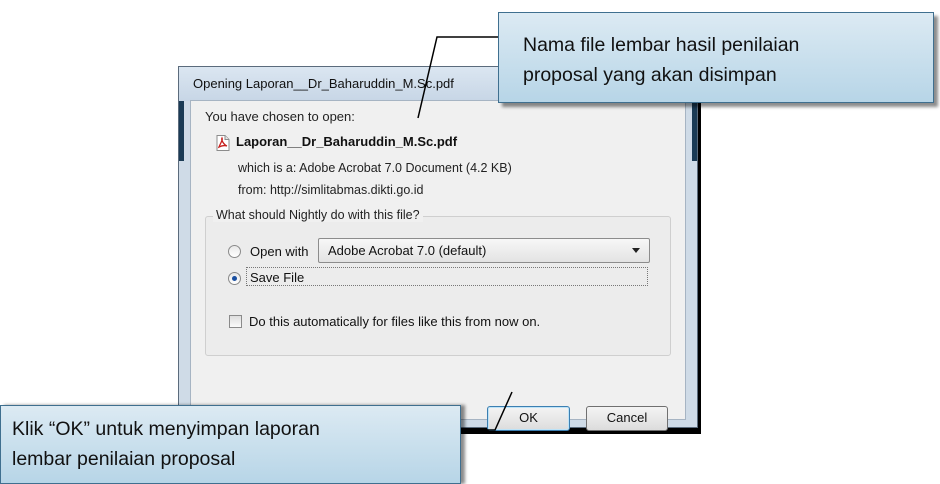 The height and width of the screenshot is (484, 940). What do you see at coordinates (280, 116) in the screenshot?
I see `chosen-label: You have chosen to open:` at bounding box center [280, 116].